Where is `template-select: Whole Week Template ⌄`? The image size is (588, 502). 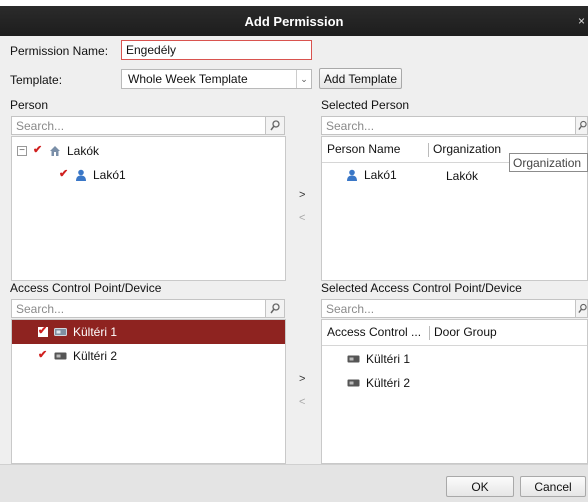 template-select: Whole Week Template ⌄ is located at coordinates (216, 79).